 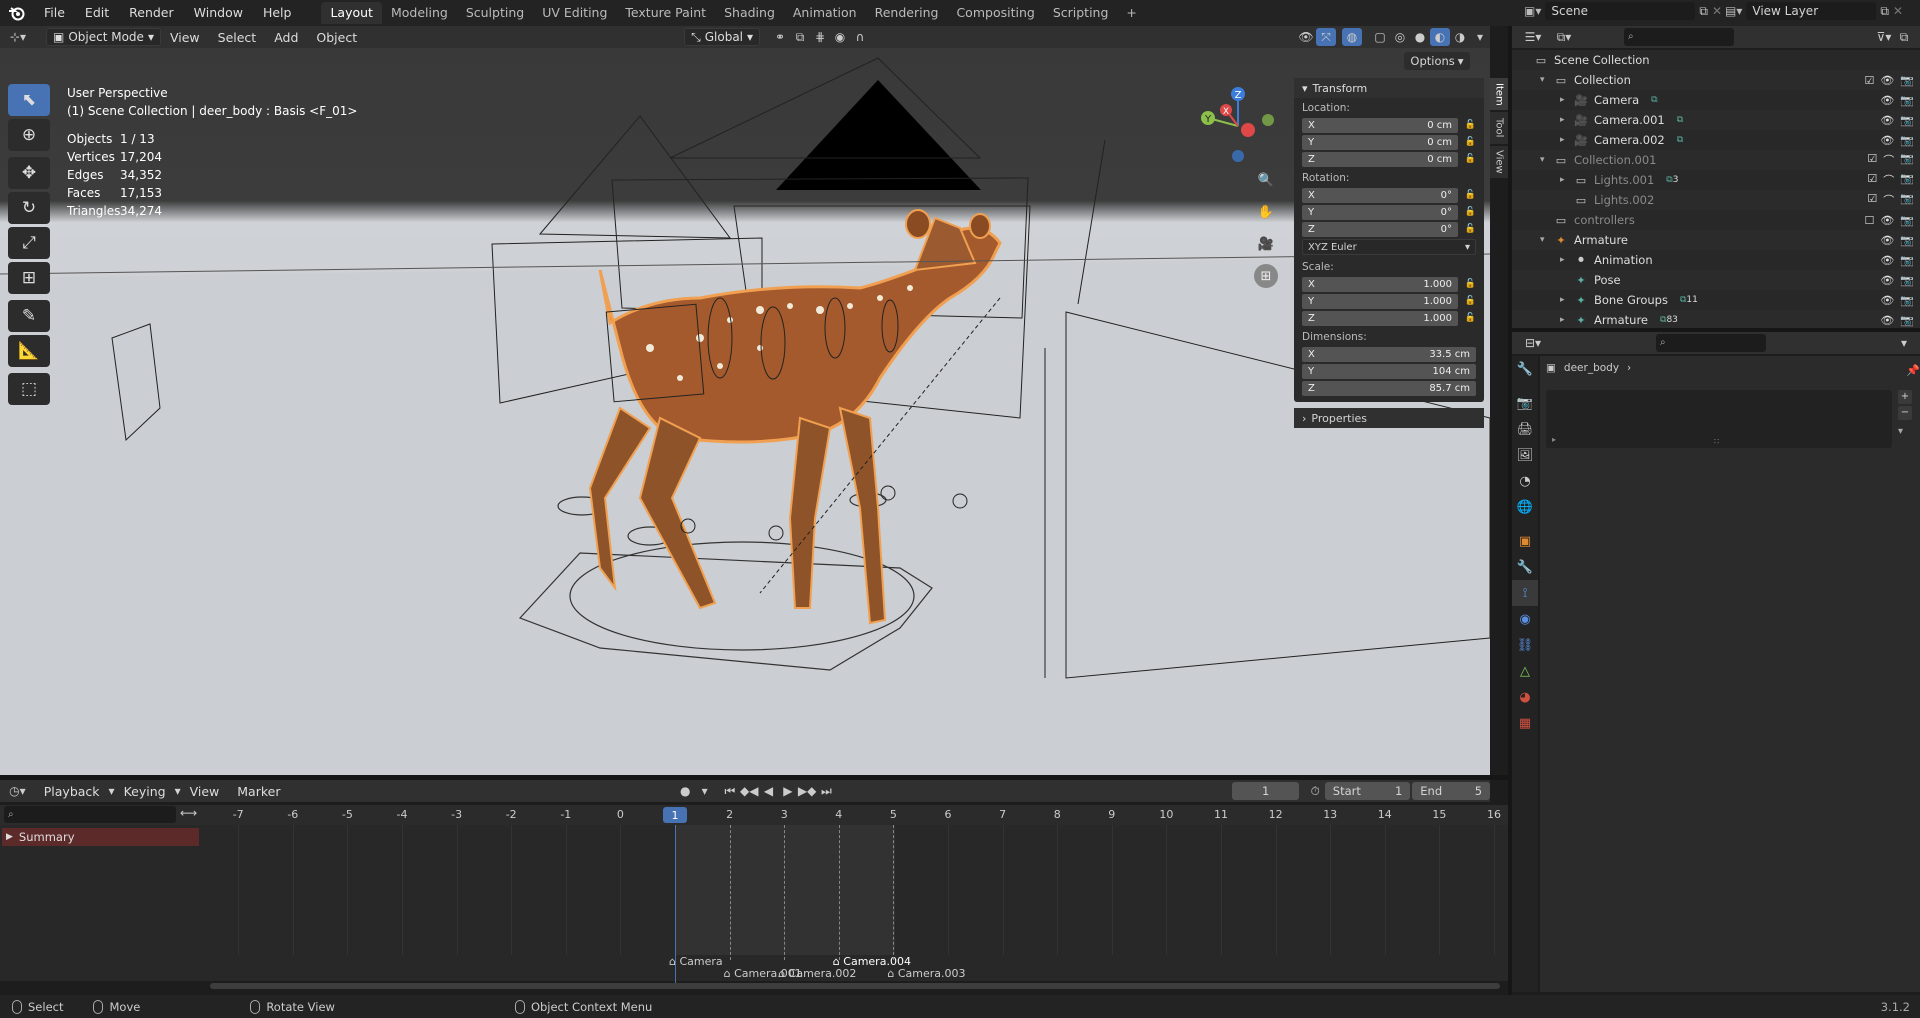 I want to click on scale-x-field: X 1.000 🔓, so click(x=1389, y=284).